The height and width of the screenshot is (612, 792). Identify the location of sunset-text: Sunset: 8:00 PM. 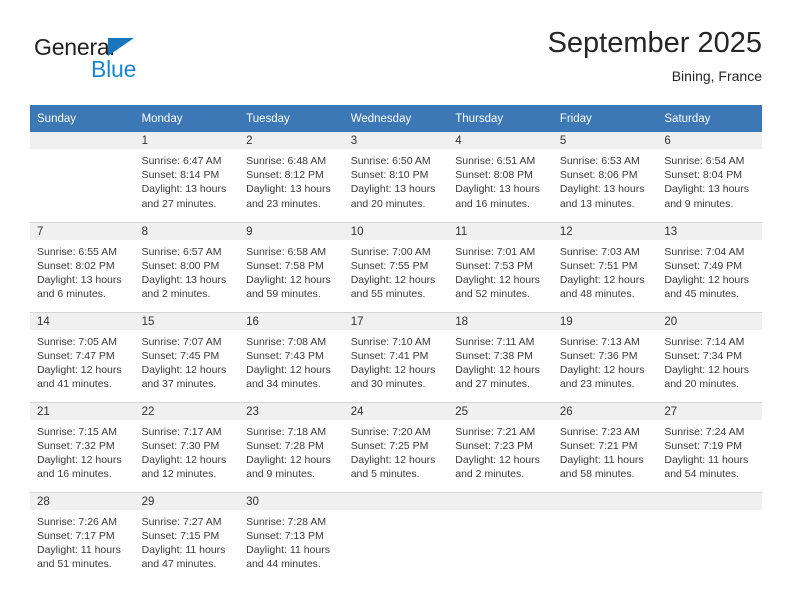
(180, 265).